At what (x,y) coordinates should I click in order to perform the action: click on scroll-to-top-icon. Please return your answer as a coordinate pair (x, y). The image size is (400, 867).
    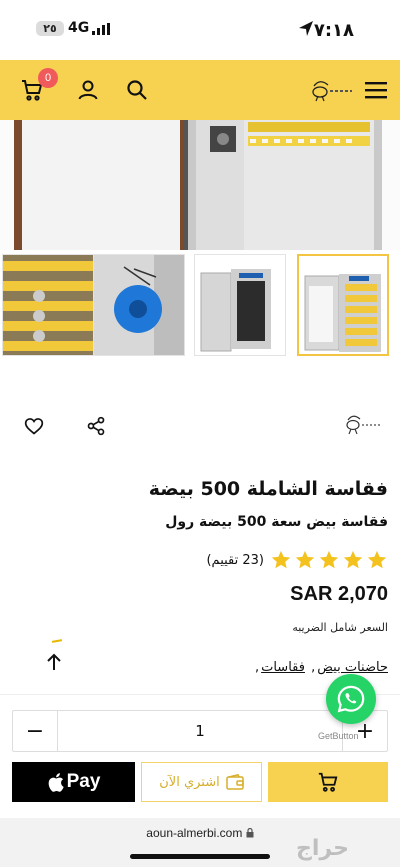
    Looking at the image, I should click on (54, 662).